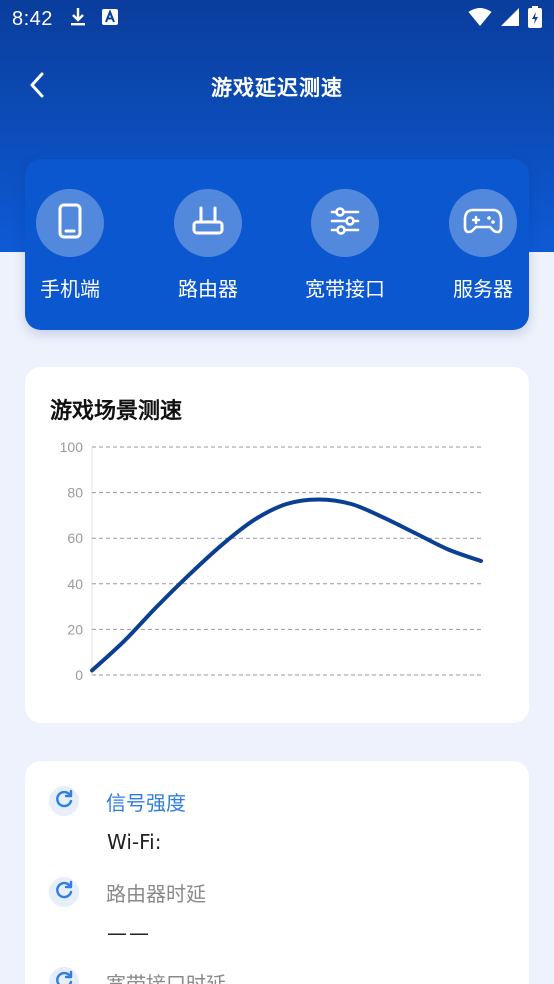  Describe the element at coordinates (146, 802) in the screenshot. I see `info-label: 信号强度` at that location.